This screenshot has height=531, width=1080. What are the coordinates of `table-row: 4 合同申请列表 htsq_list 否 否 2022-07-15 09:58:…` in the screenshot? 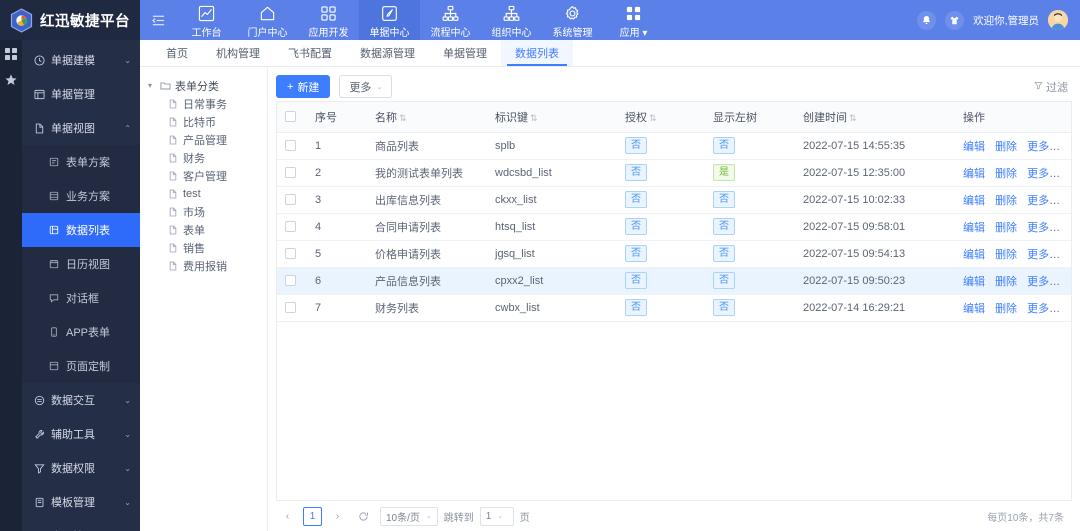 It's located at (674, 227).